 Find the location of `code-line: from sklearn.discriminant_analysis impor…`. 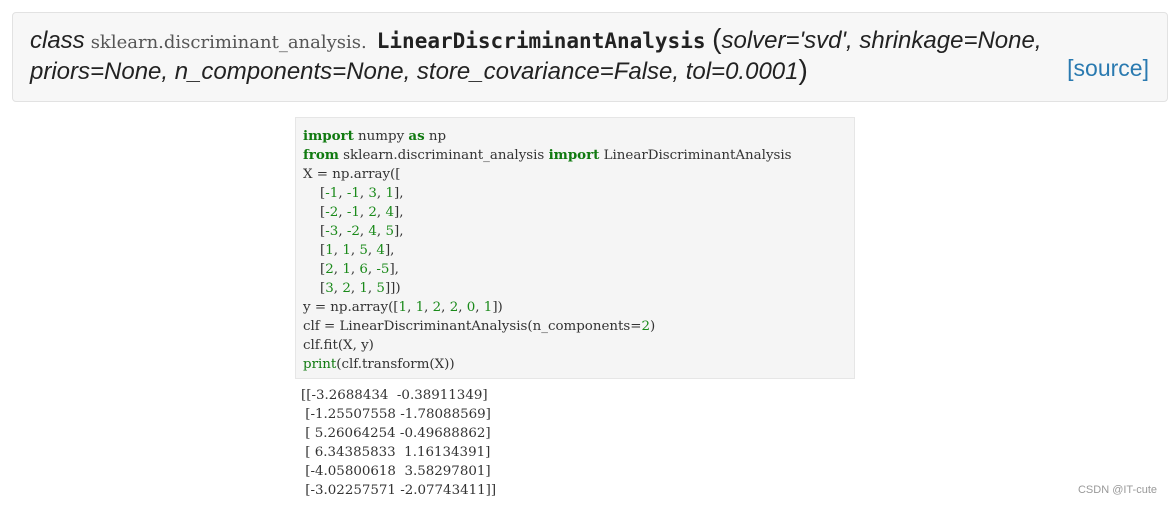

code-line: from sklearn.discriminant_analysis impor… is located at coordinates (547, 155).